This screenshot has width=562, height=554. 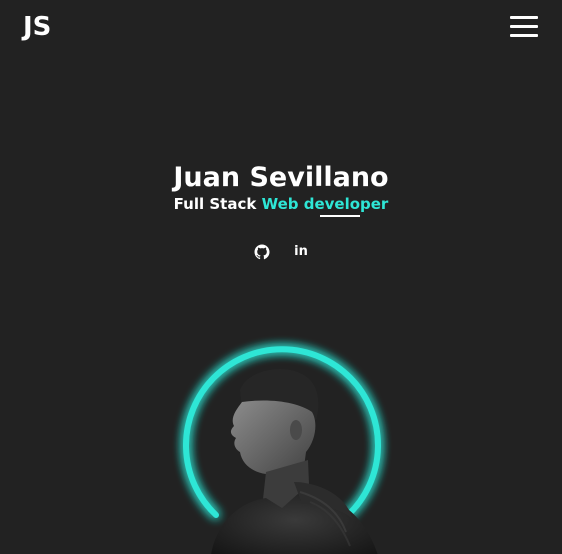 I want to click on github-icon, so click(x=262, y=252).